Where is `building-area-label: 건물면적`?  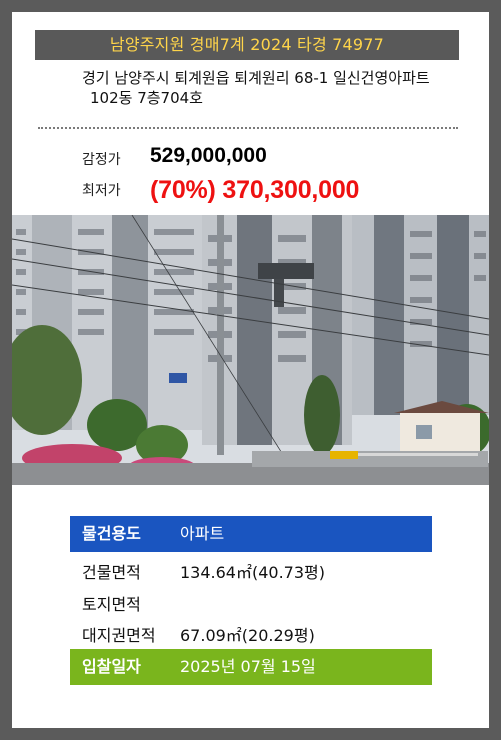 building-area-label: 건물면적 is located at coordinates (111, 572).